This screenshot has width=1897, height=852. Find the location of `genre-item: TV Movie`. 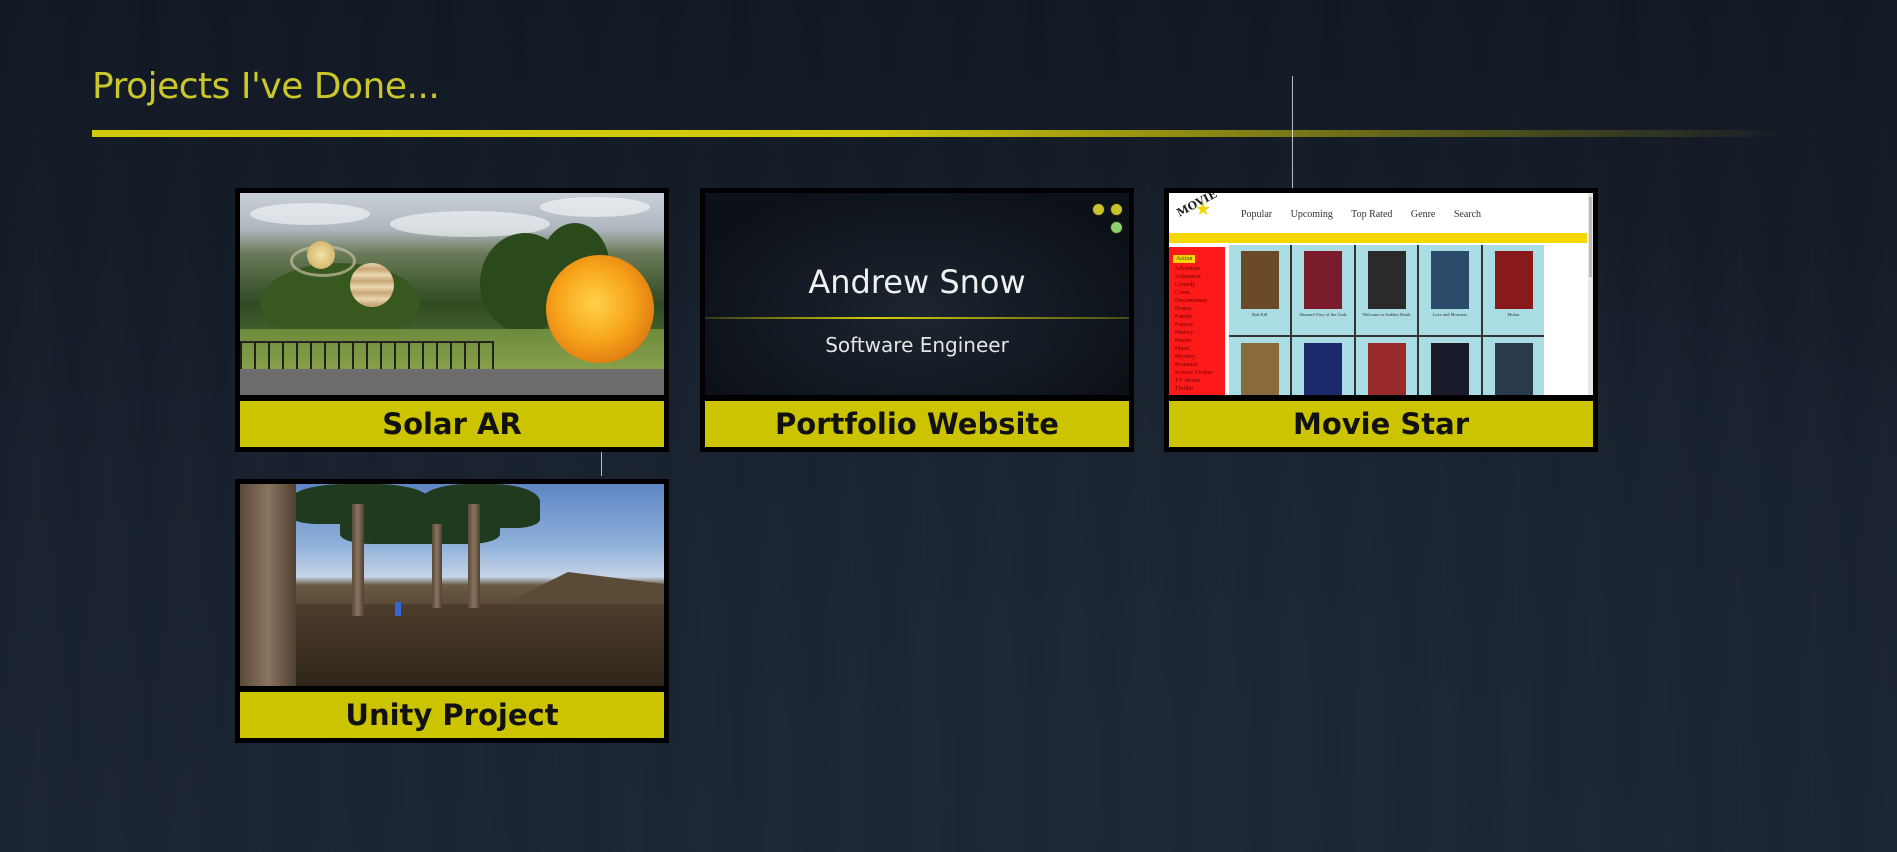

genre-item: TV Movie is located at coordinates (1197, 381).